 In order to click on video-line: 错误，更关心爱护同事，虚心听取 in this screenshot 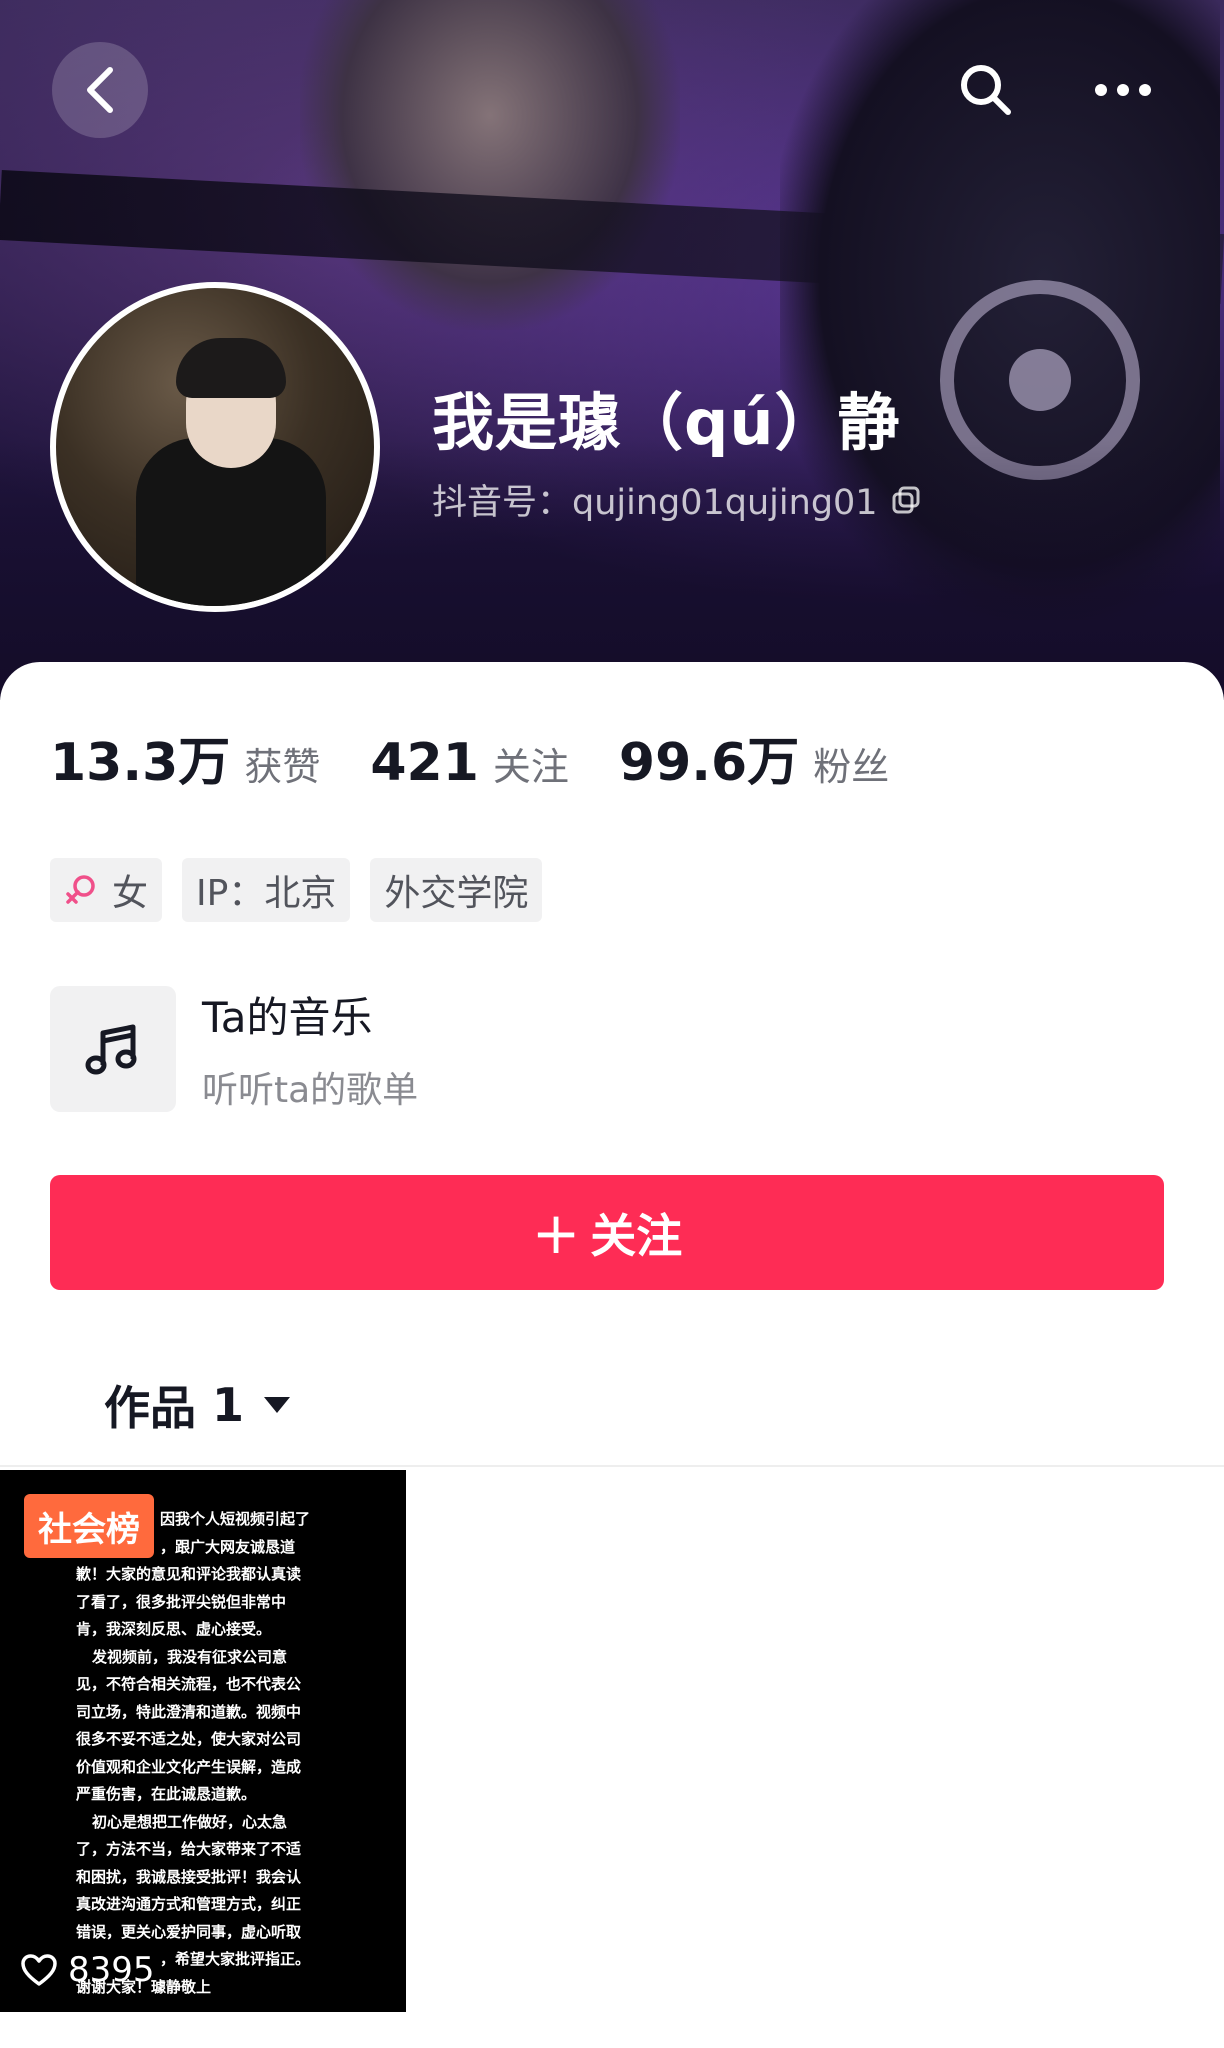, I will do `click(189, 1931)`.